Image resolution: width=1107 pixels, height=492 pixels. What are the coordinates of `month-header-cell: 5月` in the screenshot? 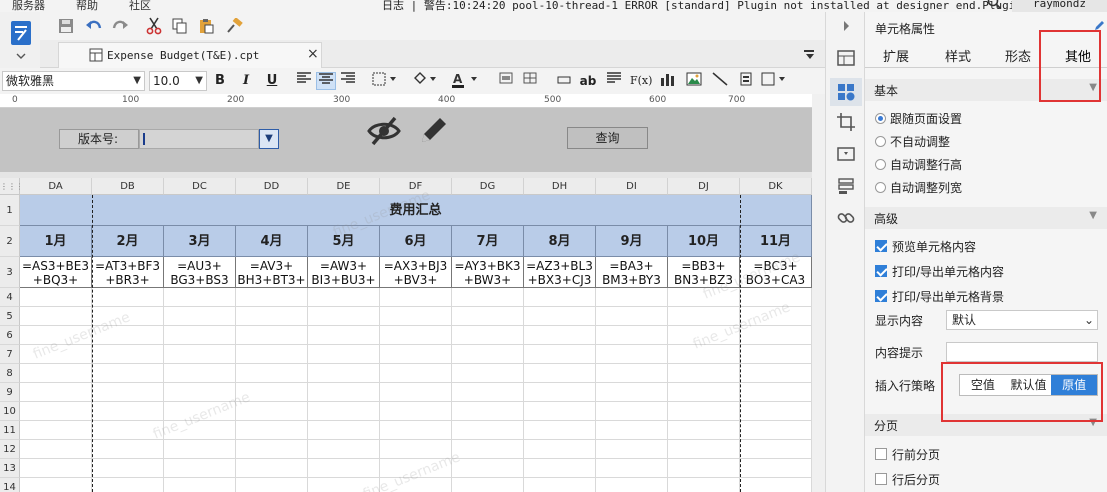 It's located at (344, 241).